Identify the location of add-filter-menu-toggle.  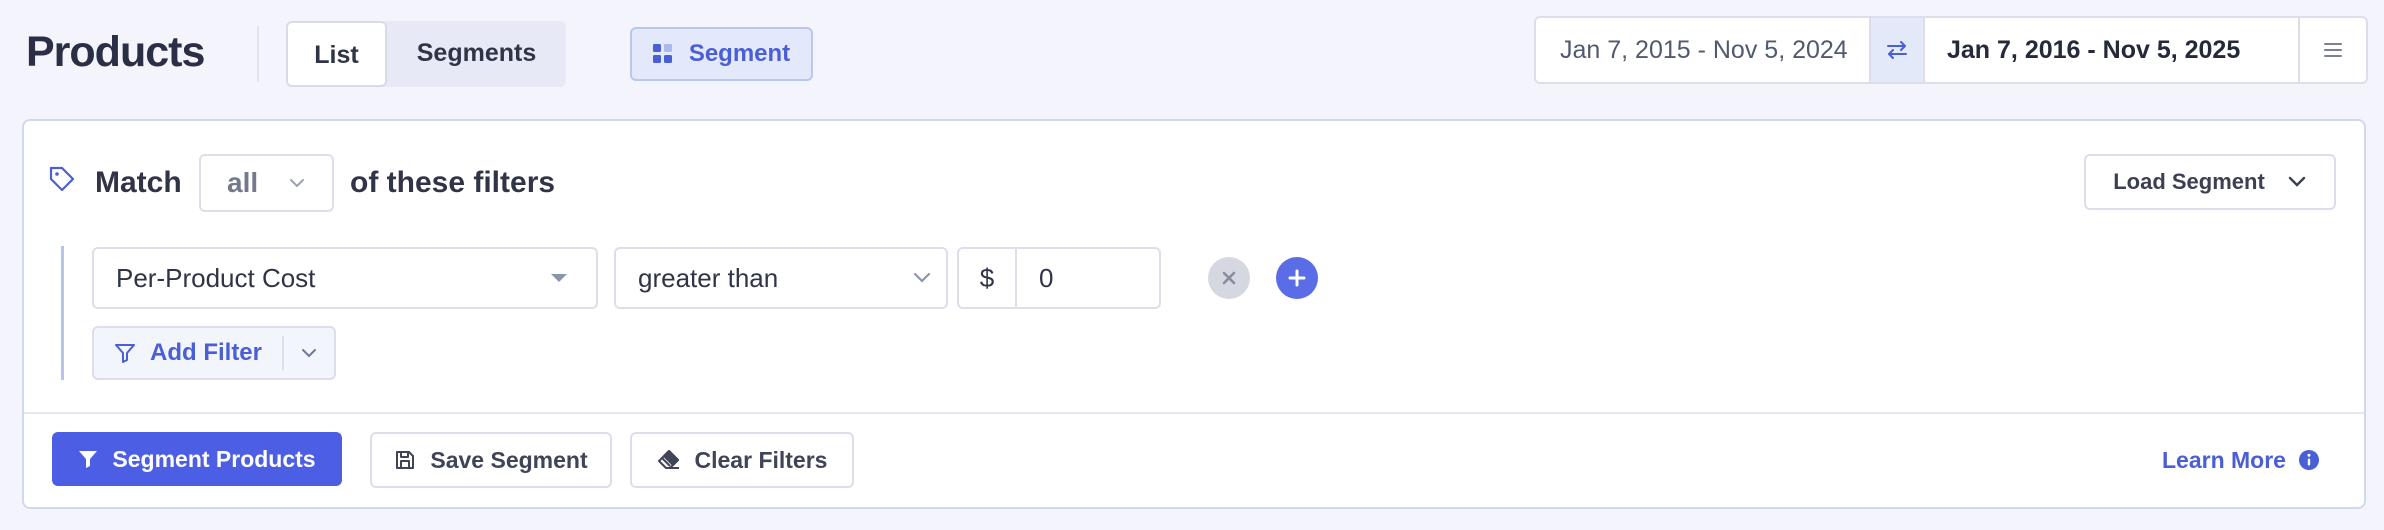
(309, 353).